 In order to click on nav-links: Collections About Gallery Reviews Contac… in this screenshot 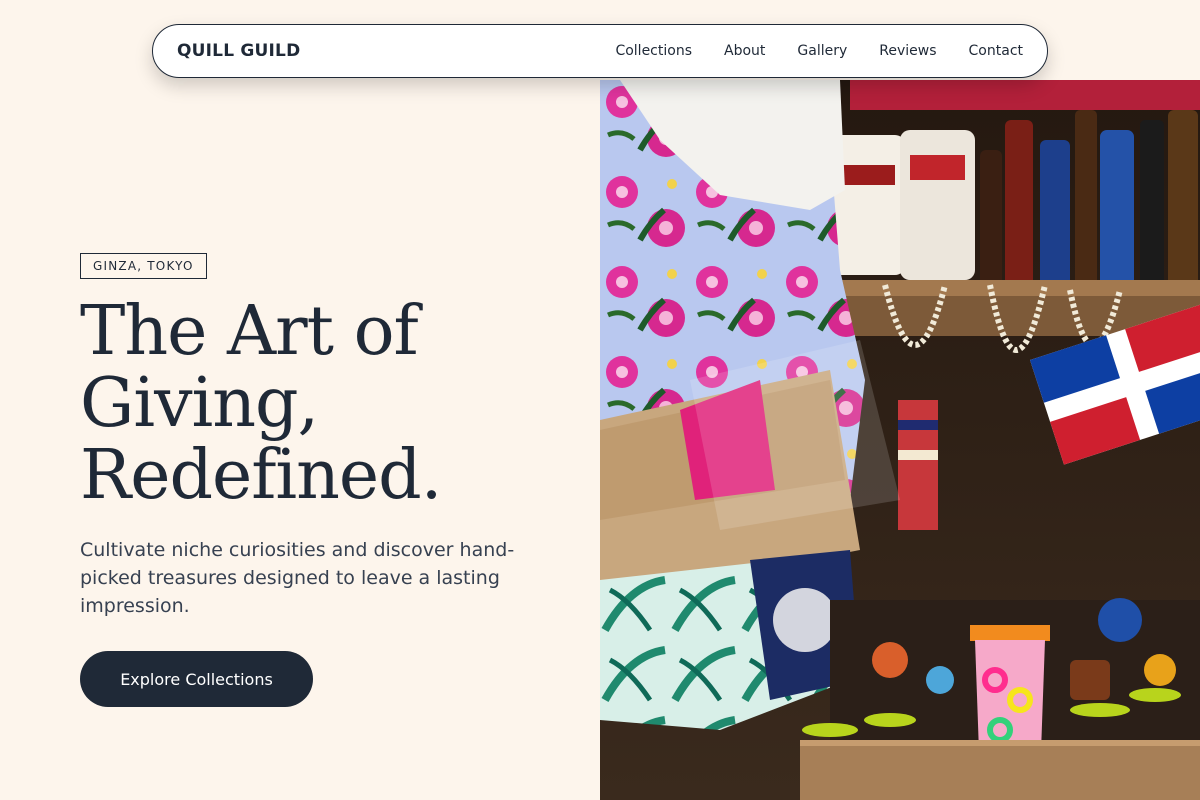, I will do `click(819, 51)`.